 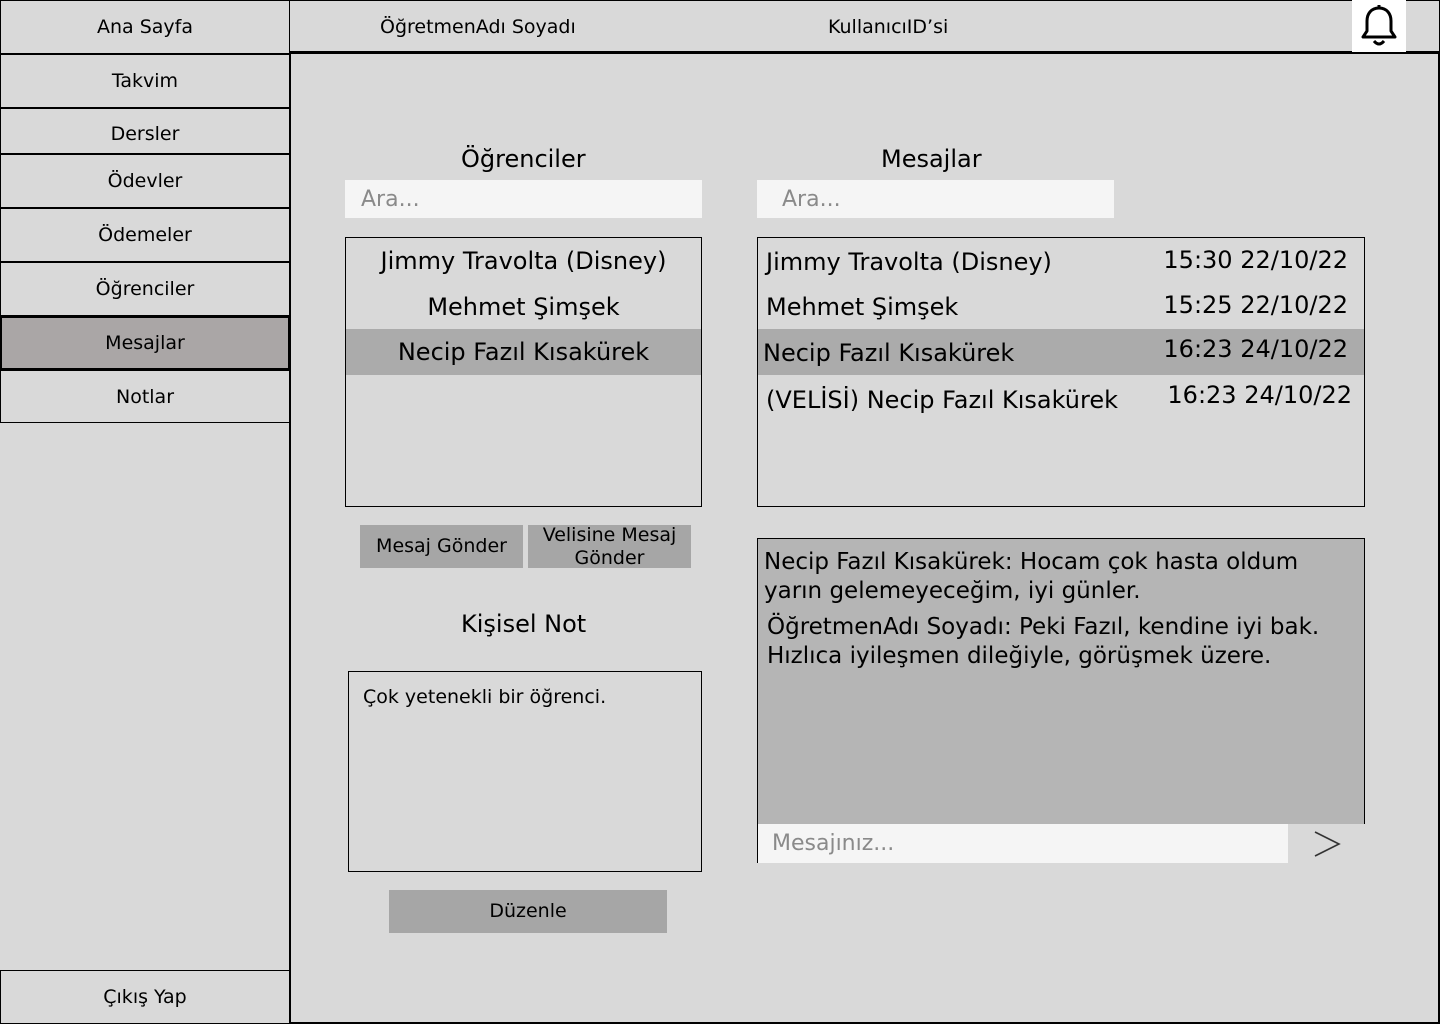 I want to click on sidebar-item-payments: Ödemeler, so click(x=145, y=235).